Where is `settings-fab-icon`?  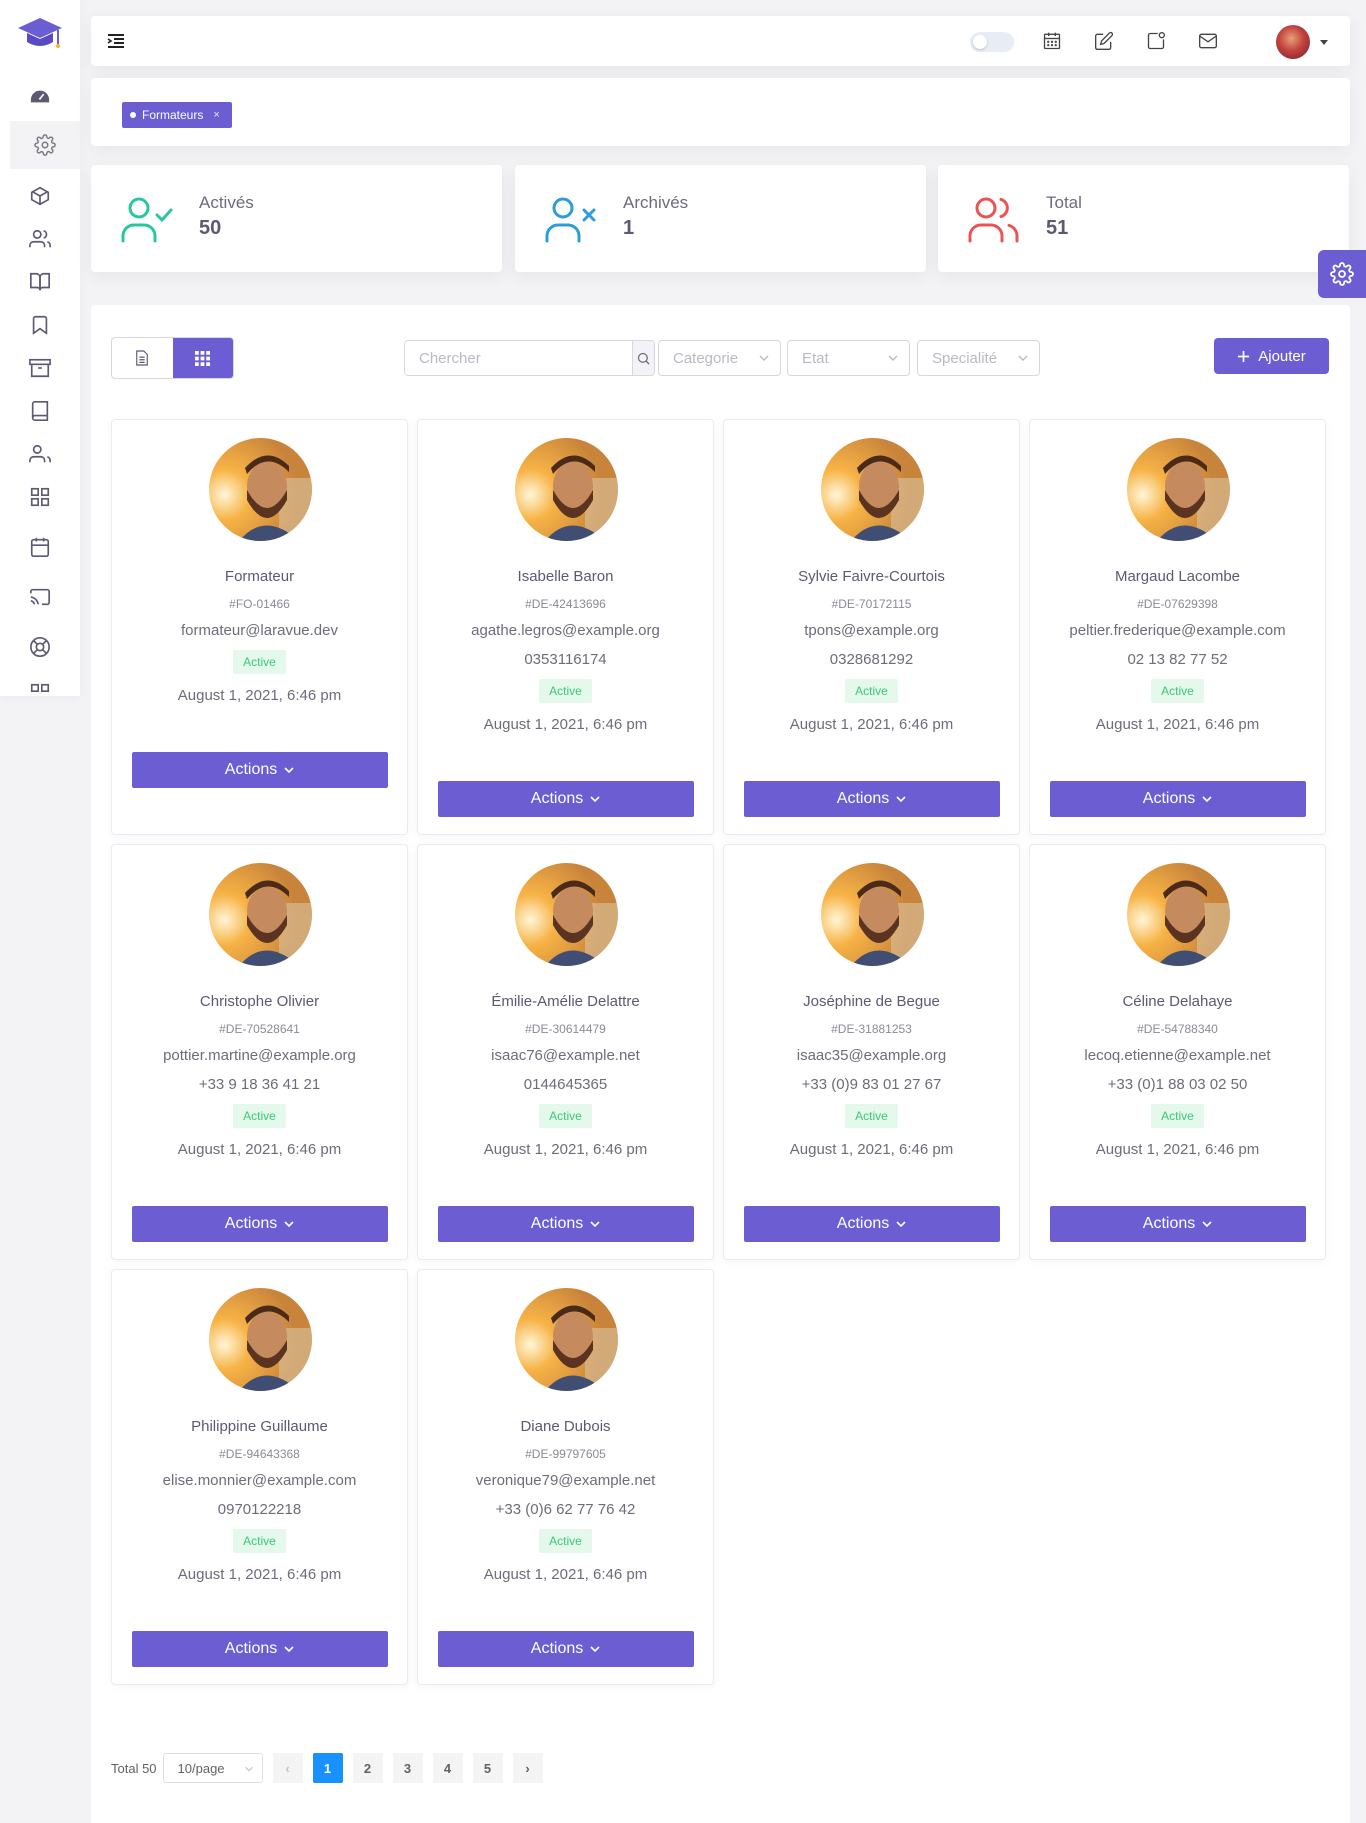 settings-fab-icon is located at coordinates (1342, 274).